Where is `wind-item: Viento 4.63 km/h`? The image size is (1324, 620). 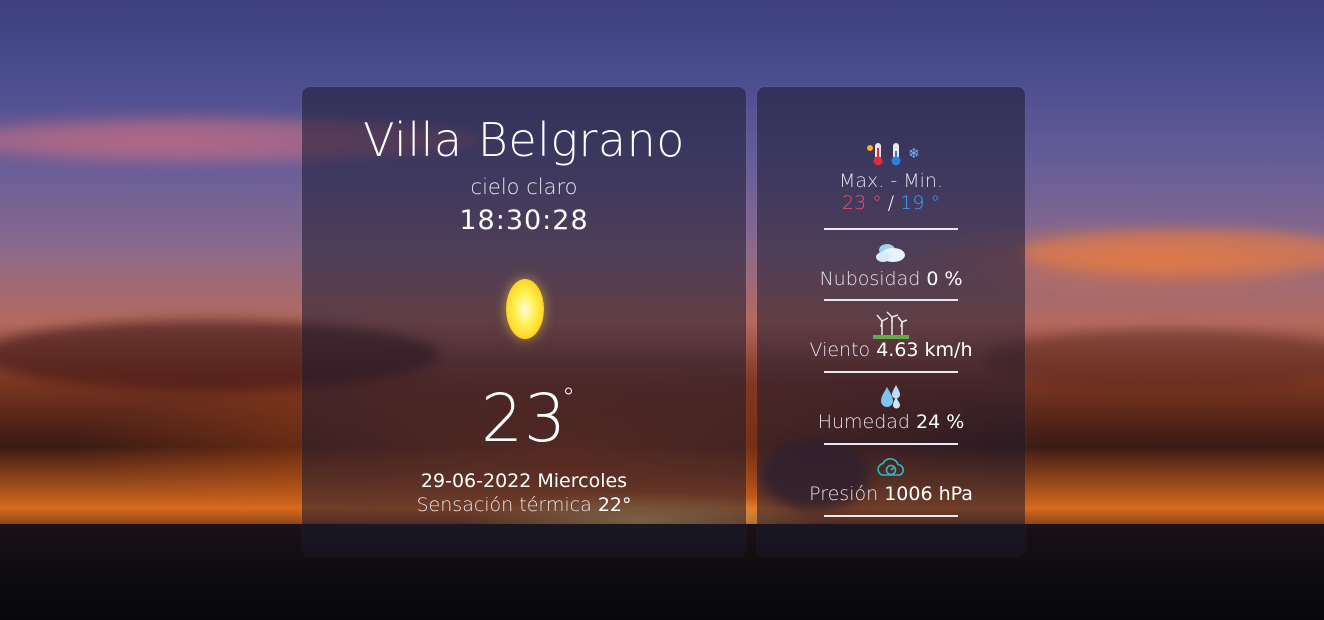 wind-item: Viento 4.63 km/h is located at coordinates (891, 336).